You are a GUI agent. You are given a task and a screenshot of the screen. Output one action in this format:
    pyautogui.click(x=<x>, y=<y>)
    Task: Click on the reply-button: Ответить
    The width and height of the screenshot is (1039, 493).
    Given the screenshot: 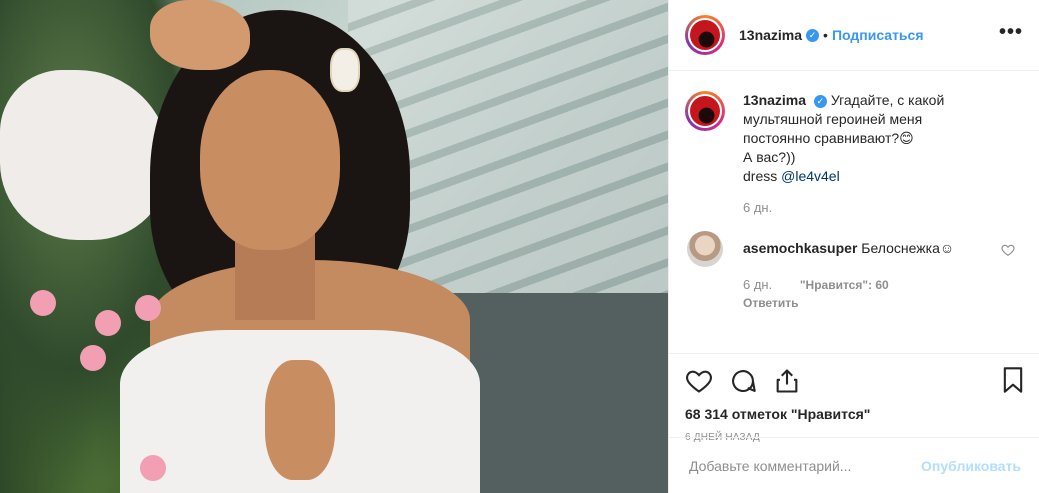 What is the action you would take?
    pyautogui.click(x=883, y=303)
    